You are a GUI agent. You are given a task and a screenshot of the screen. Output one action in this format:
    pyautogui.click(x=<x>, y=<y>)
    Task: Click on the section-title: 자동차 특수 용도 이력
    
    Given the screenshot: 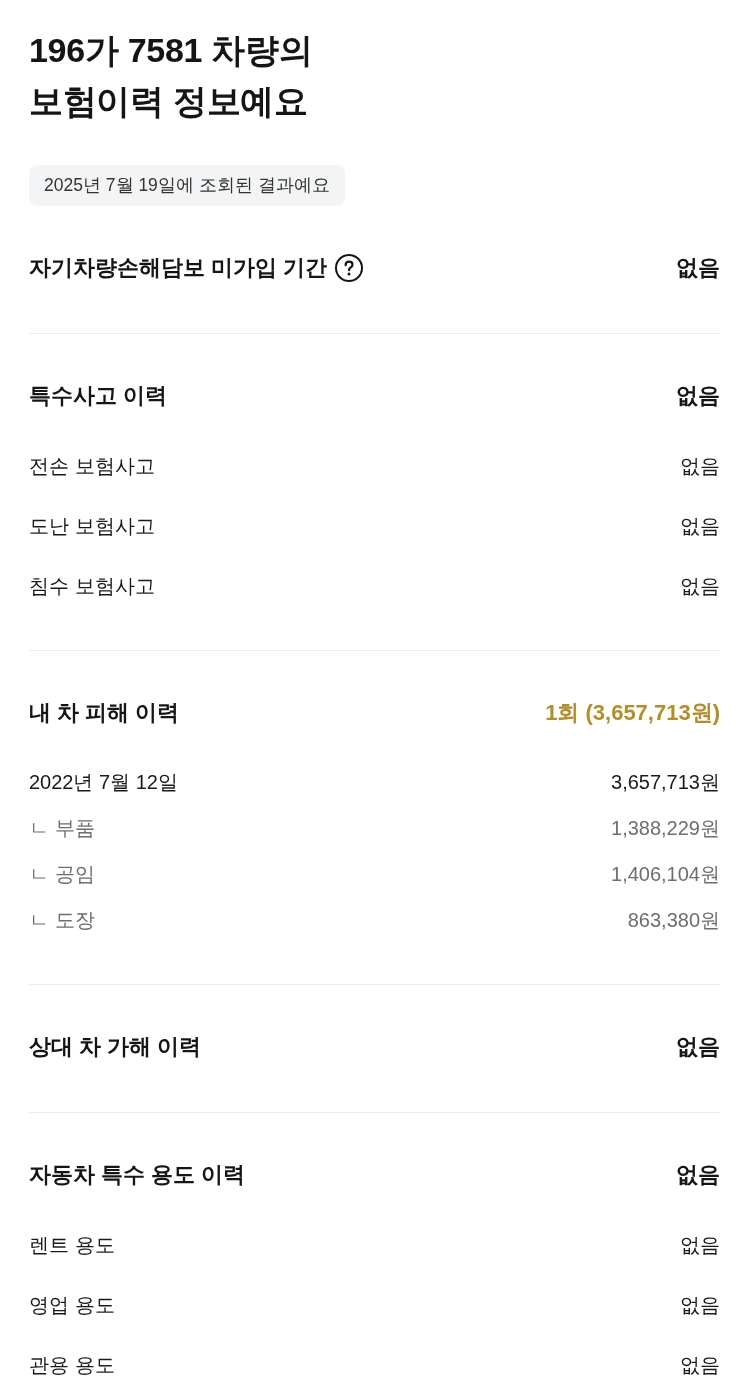 What is the action you would take?
    pyautogui.click(x=137, y=1175)
    